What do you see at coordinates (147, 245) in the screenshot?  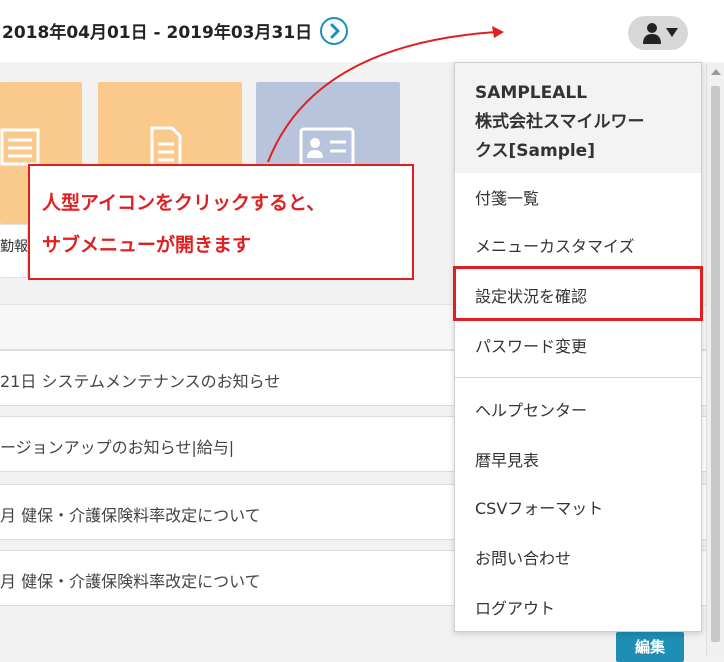 I see `callout-line-2: サブメニューが開きます` at bounding box center [147, 245].